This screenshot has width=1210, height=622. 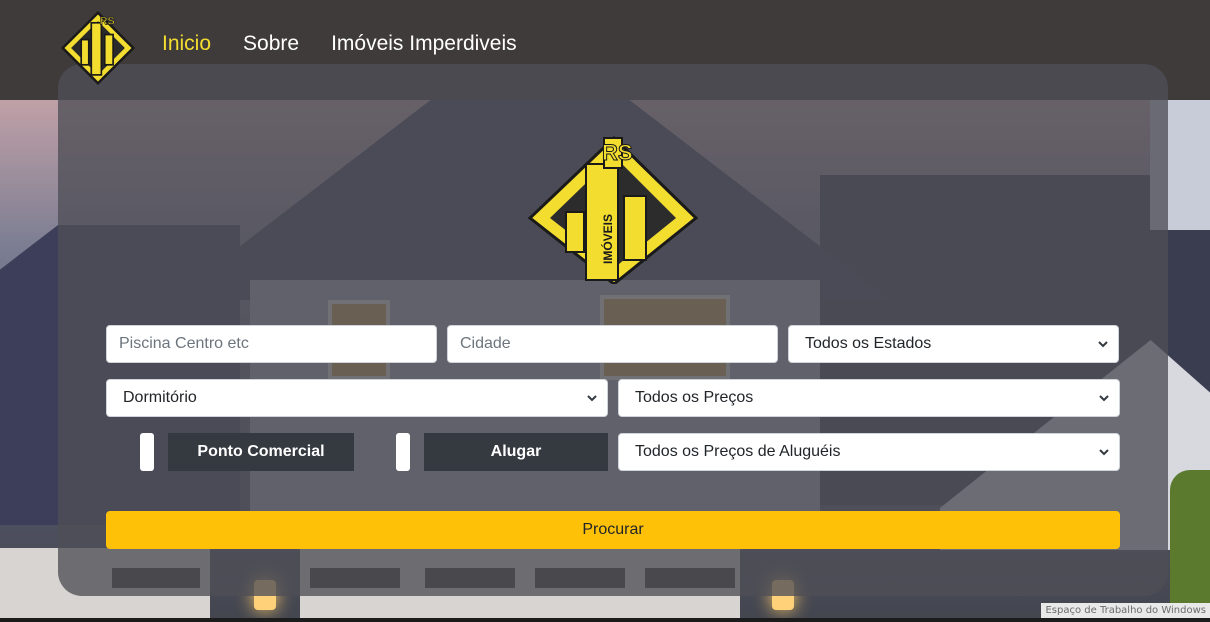 What do you see at coordinates (424, 44) in the screenshot?
I see `nav-link-imoveis-imperdiveis: Imóveis Imperdiveis` at bounding box center [424, 44].